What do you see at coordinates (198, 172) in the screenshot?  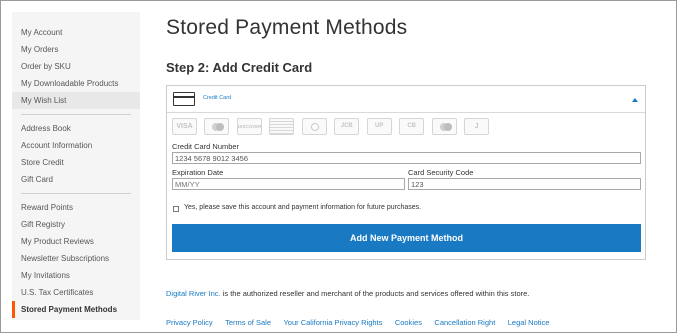 I see `expiration-date-label: Expiration Date` at bounding box center [198, 172].